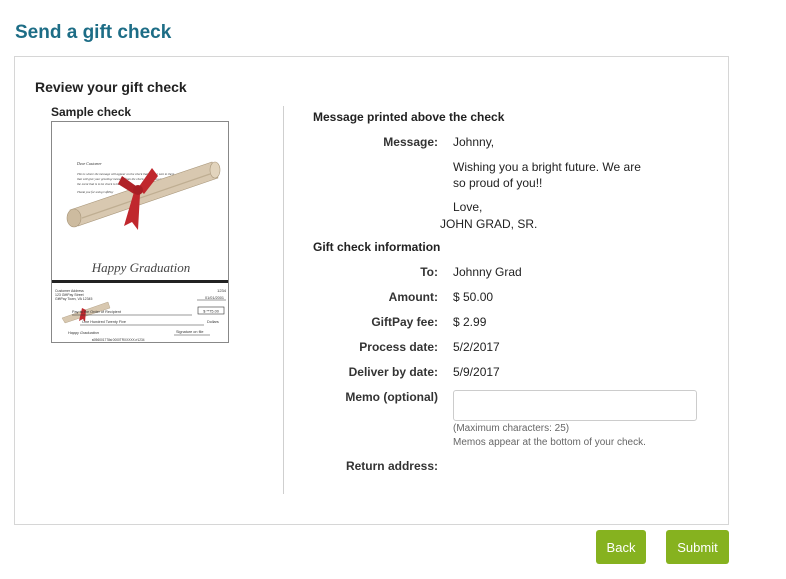 This screenshot has height=579, width=786. I want to click on check-amount-box: $ **75.00, so click(211, 312).